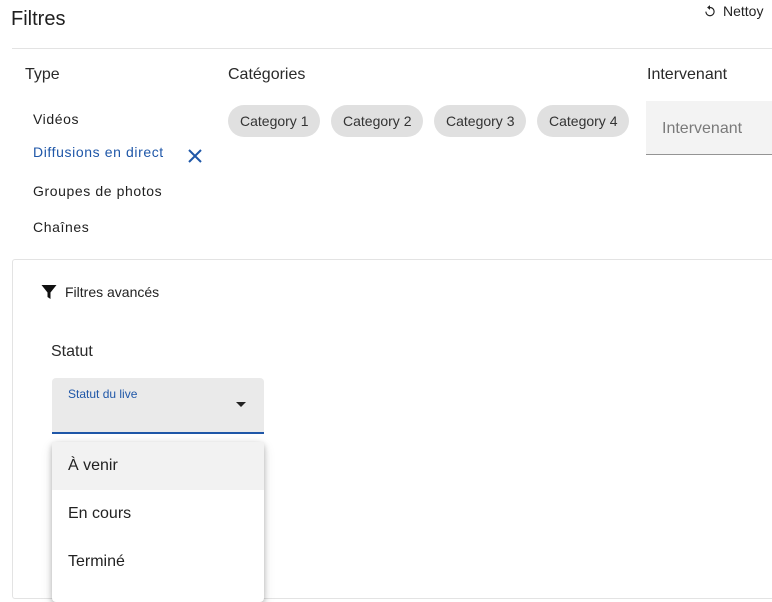 The height and width of the screenshot is (602, 772). What do you see at coordinates (480, 121) in the screenshot?
I see `category-chip: Category 3` at bounding box center [480, 121].